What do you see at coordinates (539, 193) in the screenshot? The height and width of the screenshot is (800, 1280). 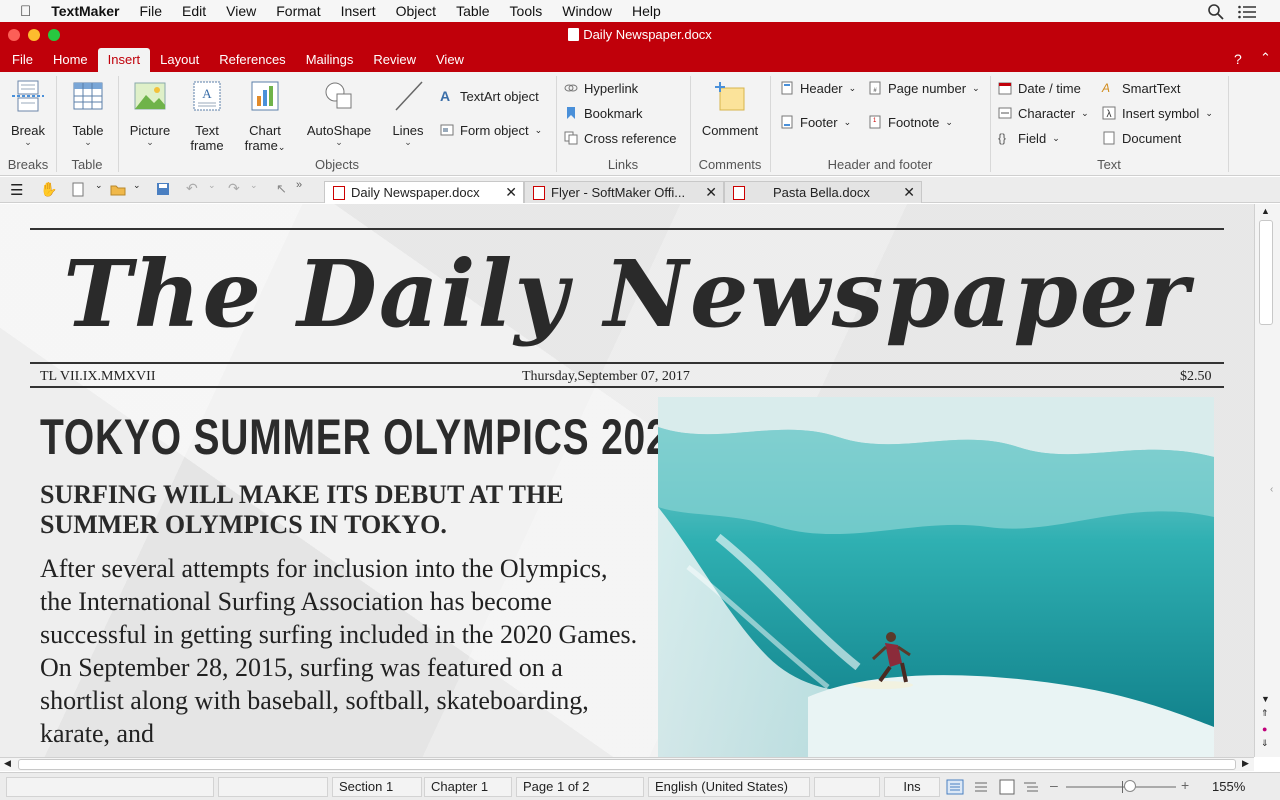 I see `textmaker-doc-icon` at bounding box center [539, 193].